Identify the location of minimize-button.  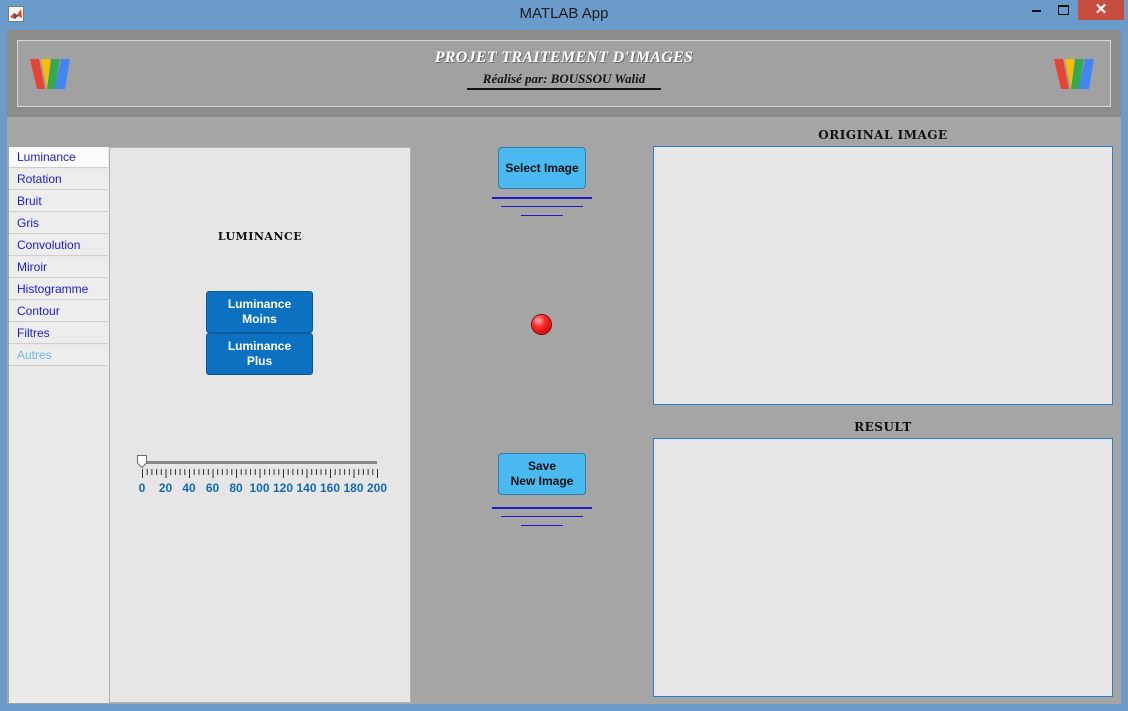
(1036, 10).